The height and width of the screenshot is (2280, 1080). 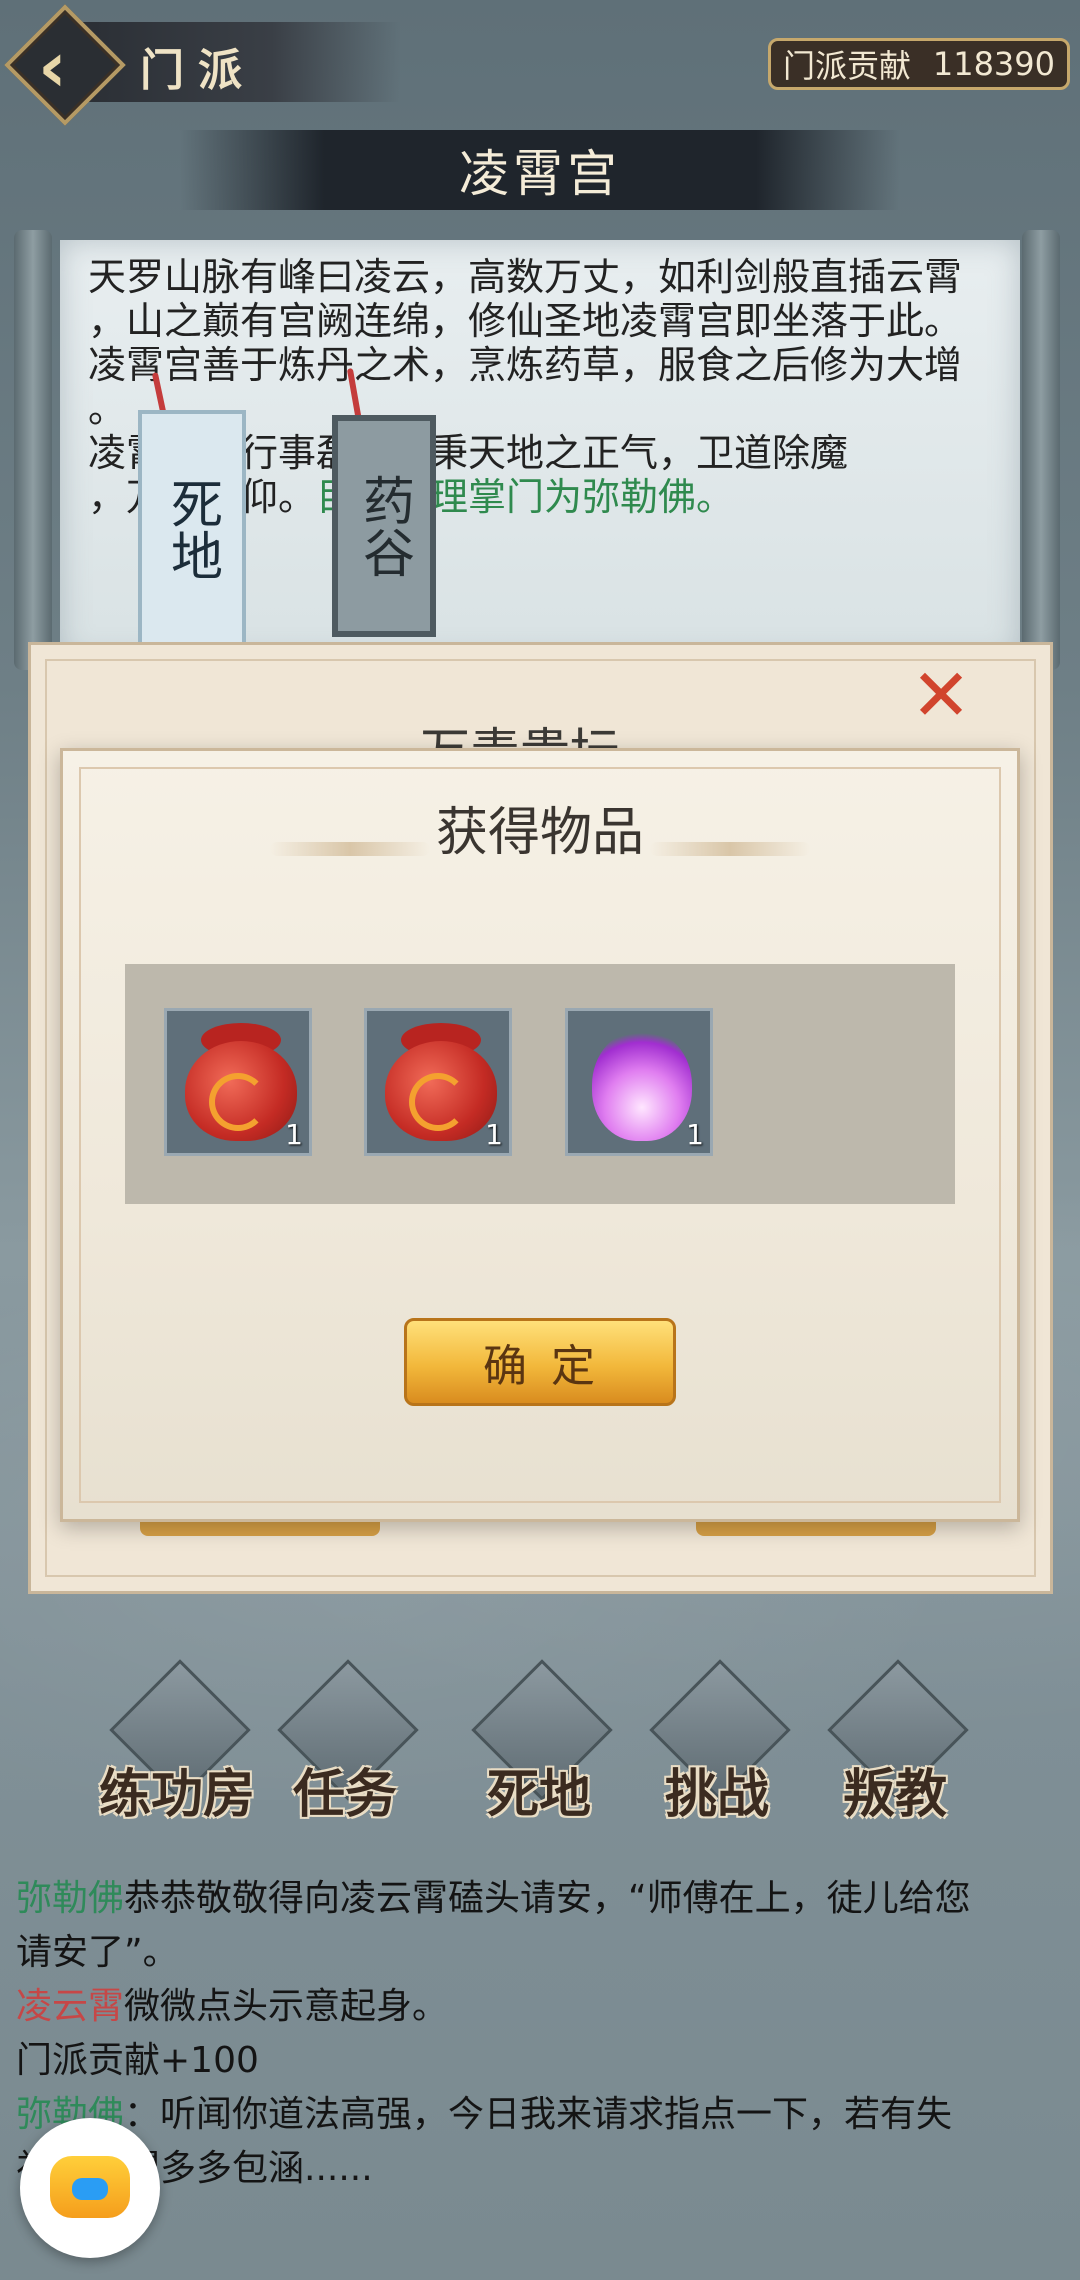 What do you see at coordinates (539, 833) in the screenshot?
I see `reward-dialog-title: 获得物品` at bounding box center [539, 833].